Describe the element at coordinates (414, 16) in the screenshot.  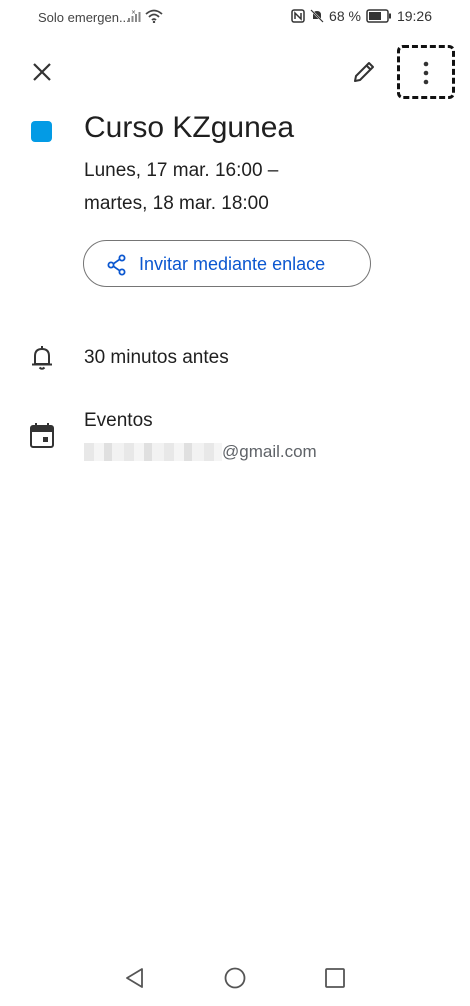
I see `clock: 19:26` at that location.